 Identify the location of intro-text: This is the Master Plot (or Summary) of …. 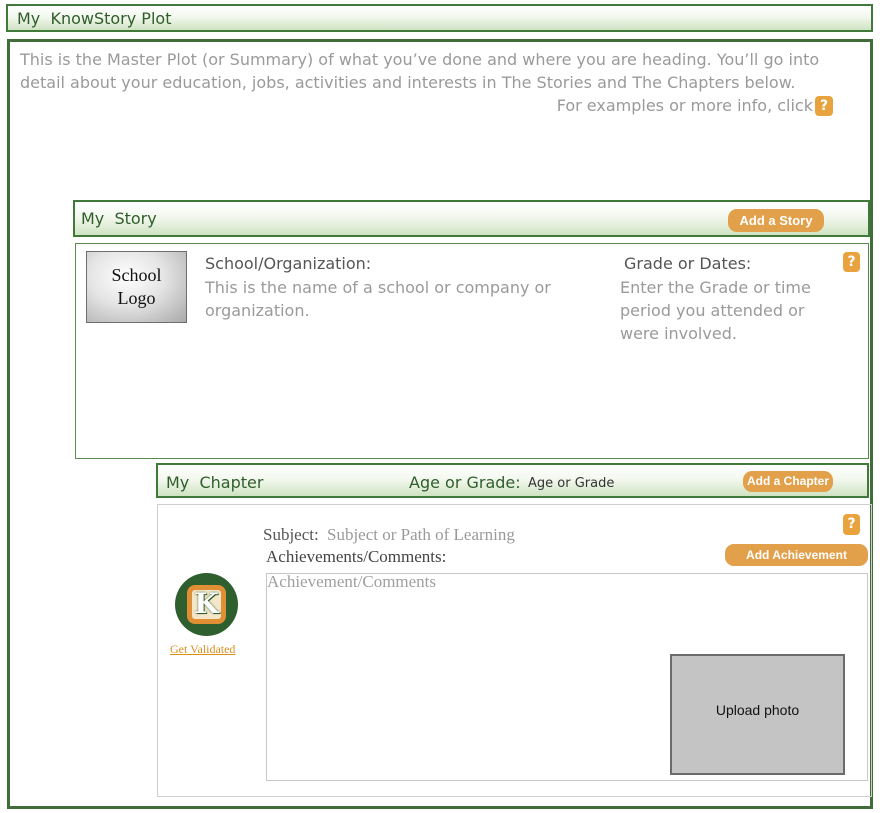
(420, 71).